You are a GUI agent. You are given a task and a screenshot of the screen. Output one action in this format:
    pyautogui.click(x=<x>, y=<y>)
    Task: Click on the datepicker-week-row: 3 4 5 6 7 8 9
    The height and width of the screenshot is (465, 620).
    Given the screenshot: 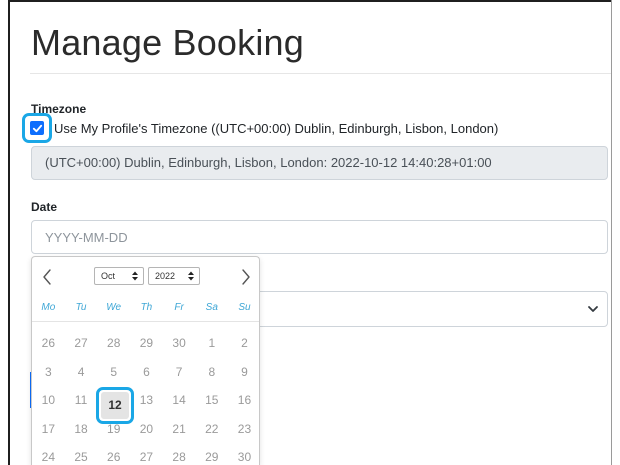 What is the action you would take?
    pyautogui.click(x=145, y=372)
    